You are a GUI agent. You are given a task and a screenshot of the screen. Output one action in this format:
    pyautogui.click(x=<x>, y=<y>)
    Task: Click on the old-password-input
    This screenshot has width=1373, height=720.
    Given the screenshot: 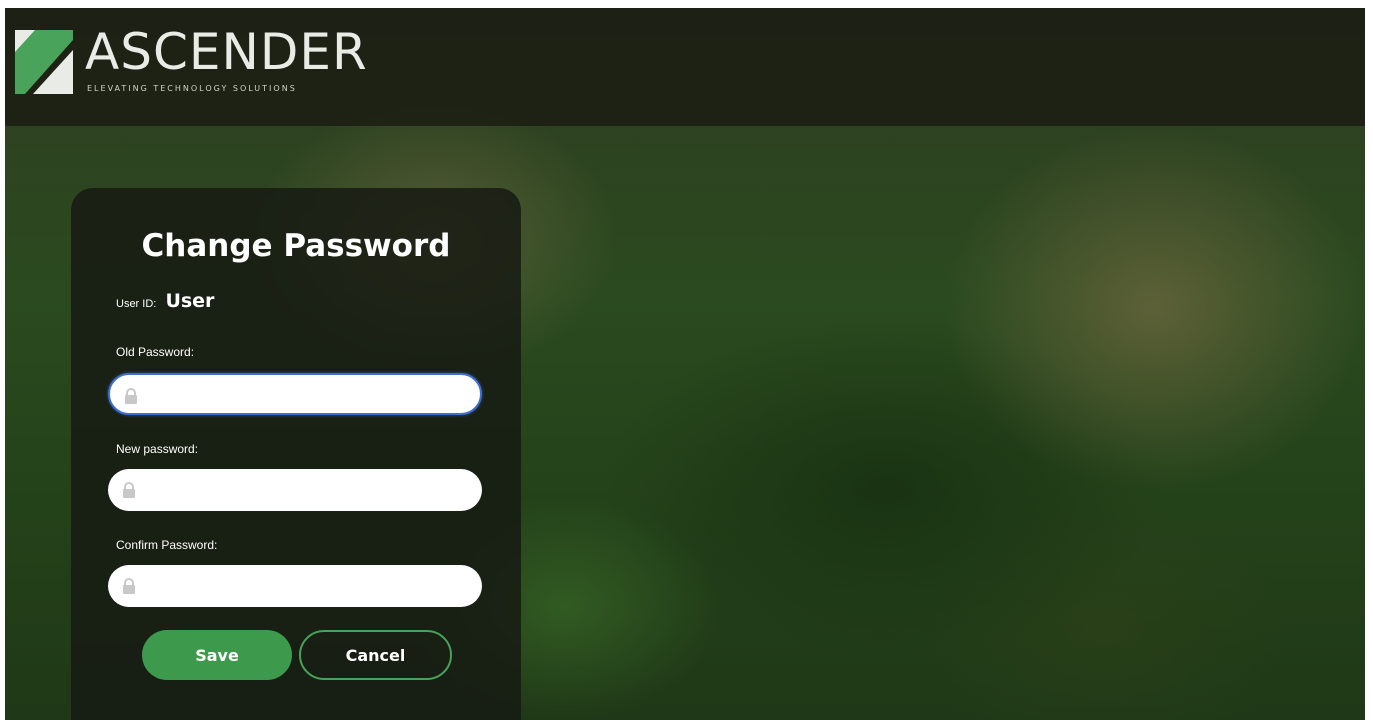 What is the action you would take?
    pyautogui.click(x=306, y=396)
    